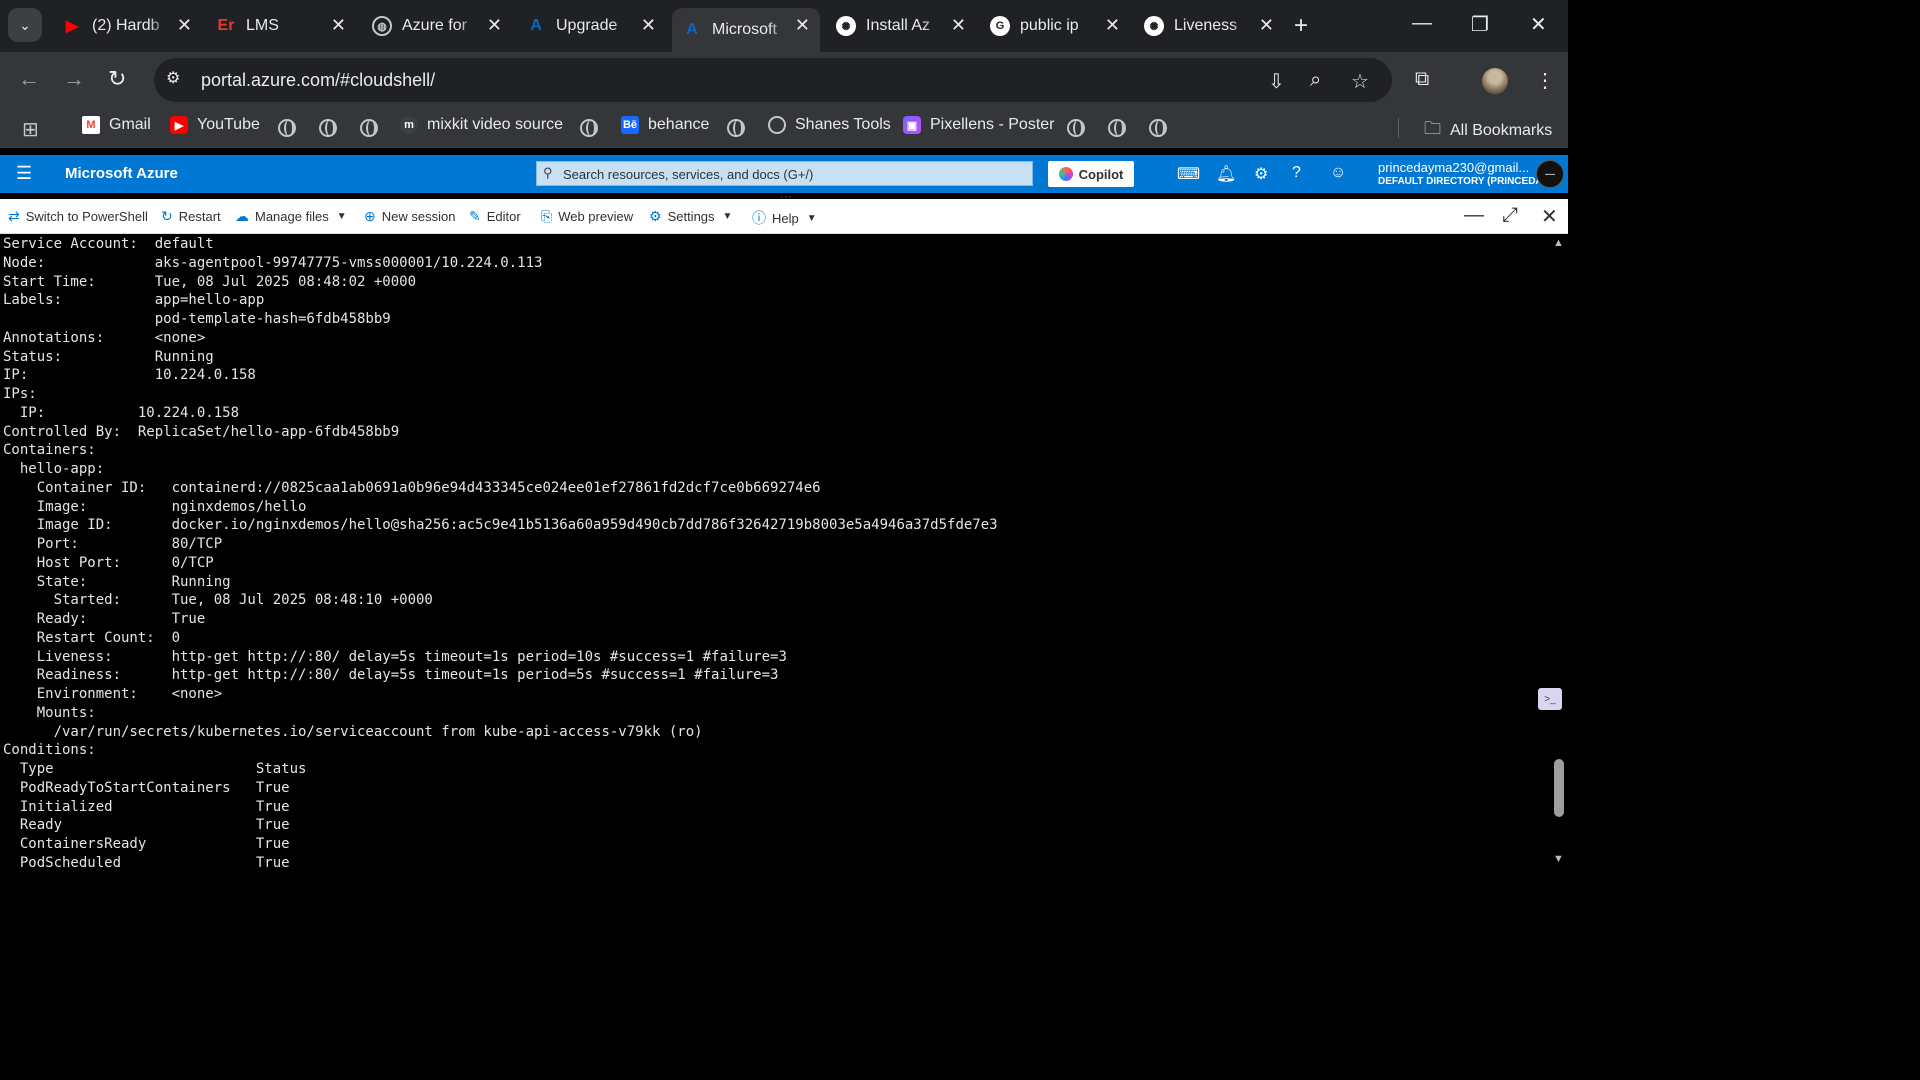 This screenshot has height=1080, width=1920. I want to click on scroll-down-icon: ▼, so click(1558, 859).